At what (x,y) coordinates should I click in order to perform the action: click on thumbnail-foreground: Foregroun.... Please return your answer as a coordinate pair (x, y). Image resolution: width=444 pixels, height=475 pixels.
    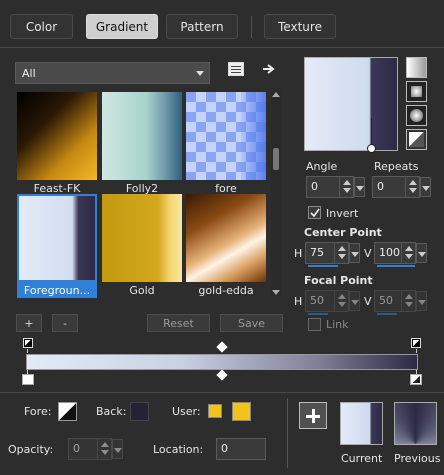
    Looking at the image, I should click on (57, 246).